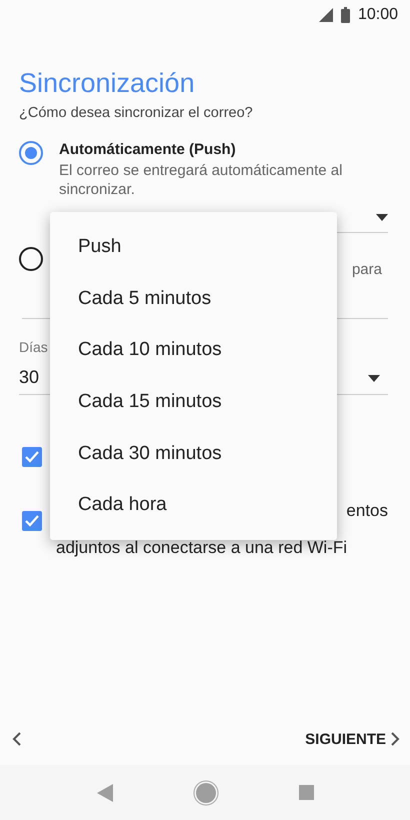 The image size is (410, 820). What do you see at coordinates (395, 739) in the screenshot?
I see `chevron-right-icon` at bounding box center [395, 739].